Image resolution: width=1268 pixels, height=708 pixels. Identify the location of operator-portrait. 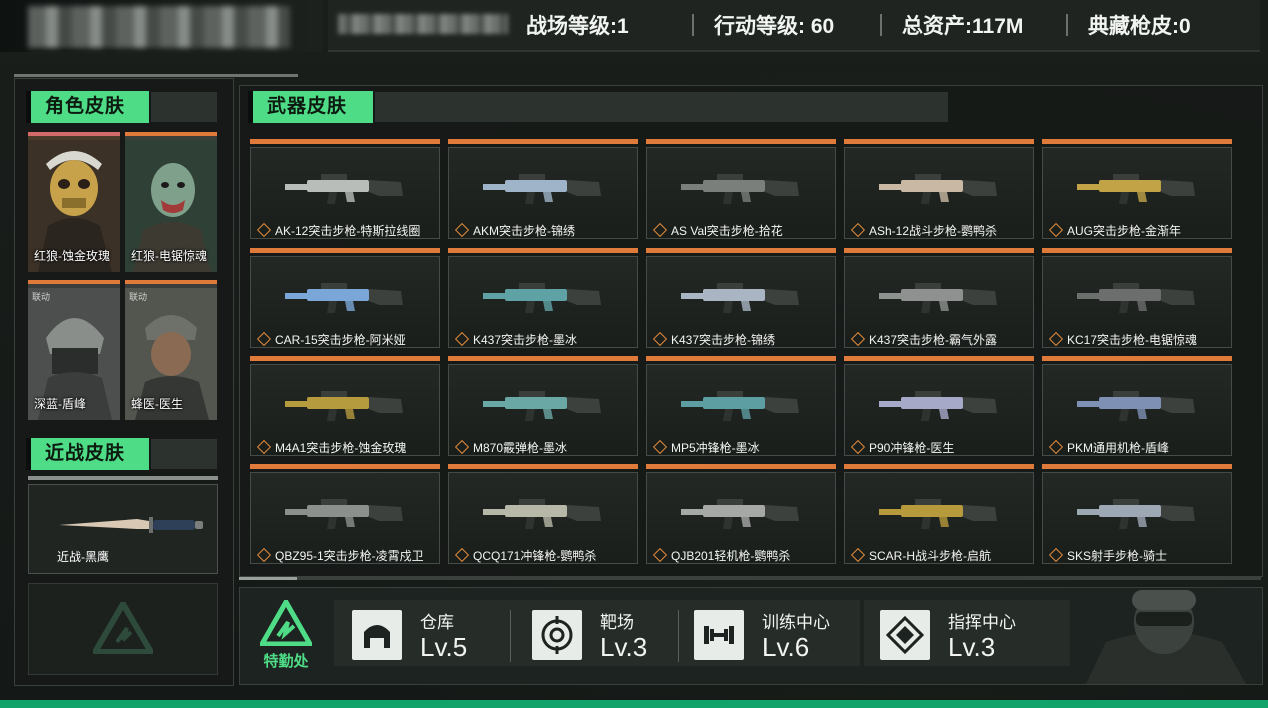
(1166, 637).